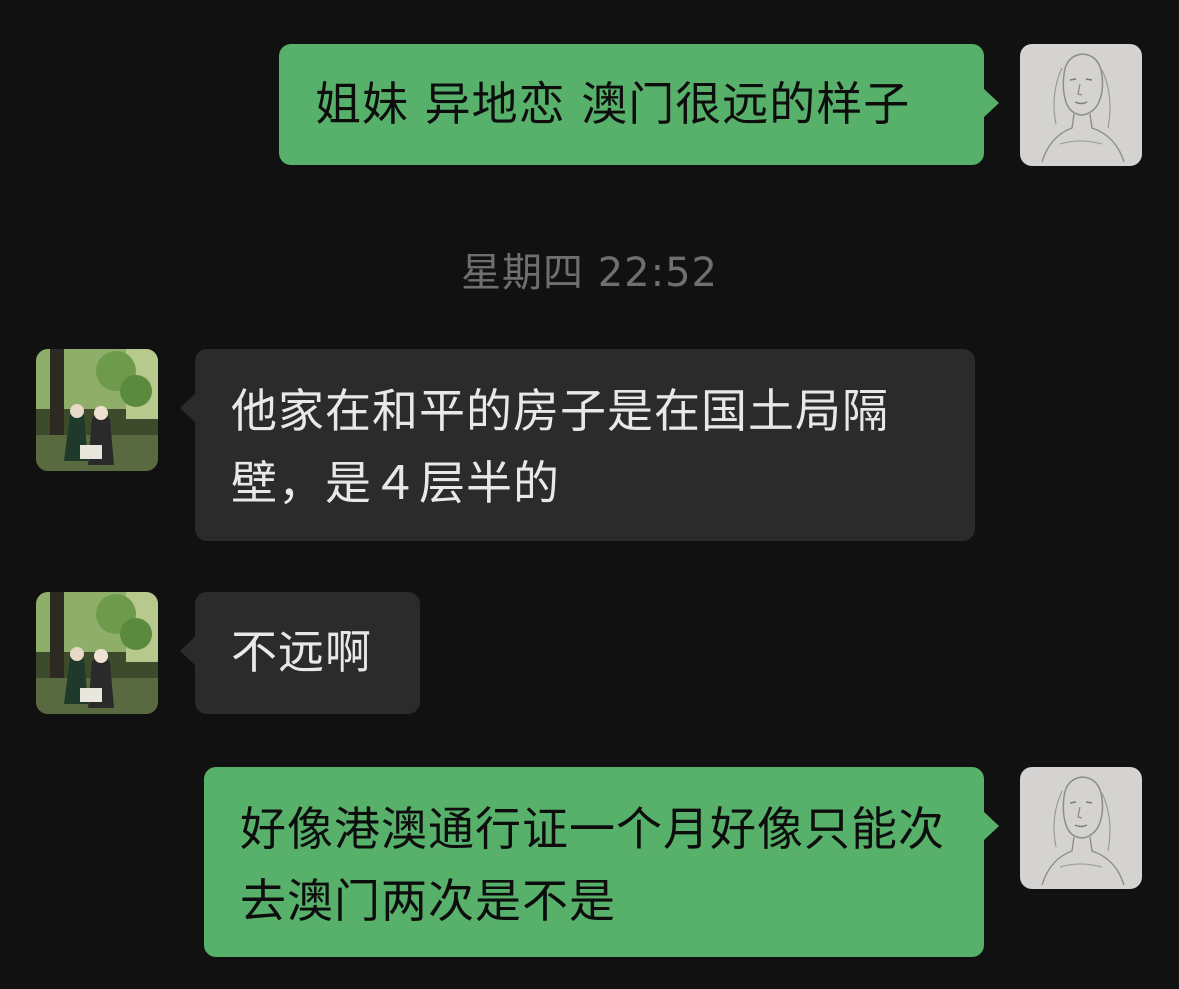 The height and width of the screenshot is (989, 1179). I want to click on message-text: 他家在和平的房子是在国土局隔壁，是４层半的, so click(560, 447).